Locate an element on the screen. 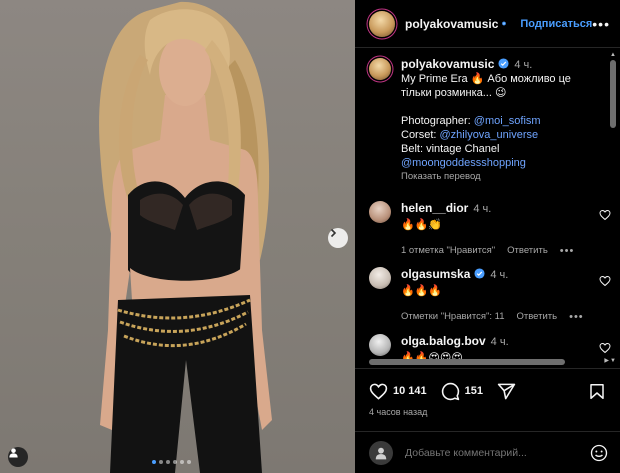 Image resolution: width=620 pixels, height=473 pixels. more-options-button: ••• is located at coordinates (601, 24).